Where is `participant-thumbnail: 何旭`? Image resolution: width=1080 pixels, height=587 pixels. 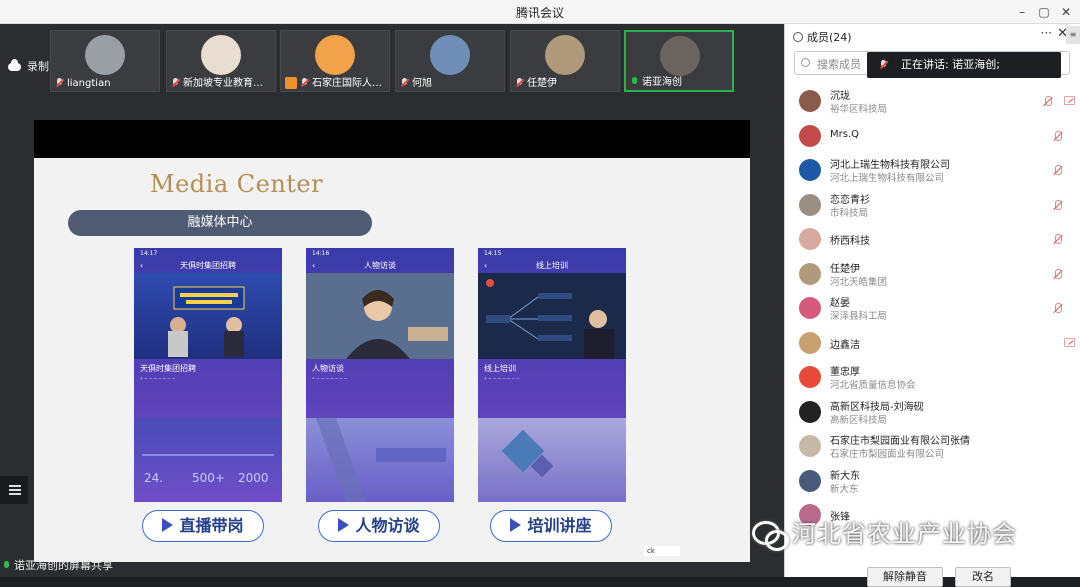 participant-thumbnail: 何旭 is located at coordinates (450, 61).